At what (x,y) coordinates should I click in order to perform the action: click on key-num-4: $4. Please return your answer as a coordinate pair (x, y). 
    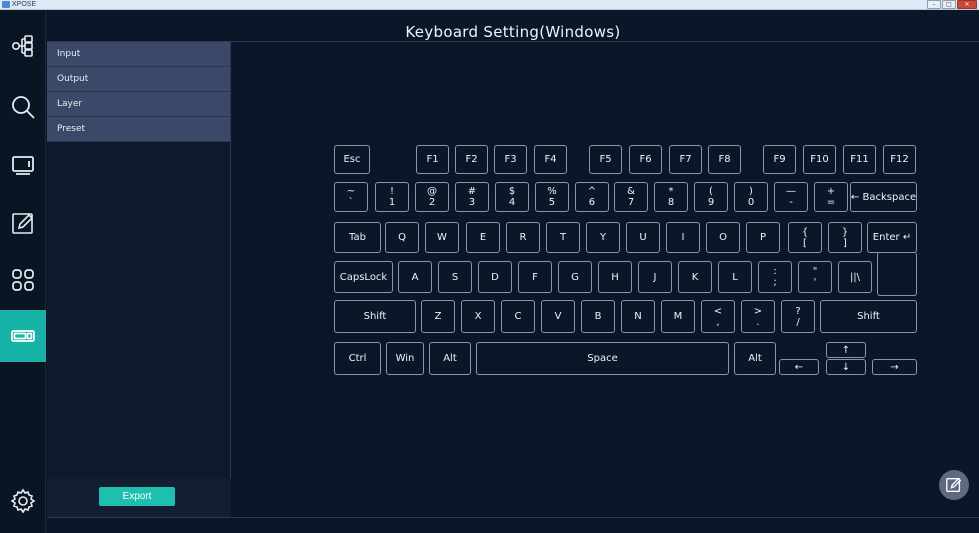
    Looking at the image, I should click on (512, 197).